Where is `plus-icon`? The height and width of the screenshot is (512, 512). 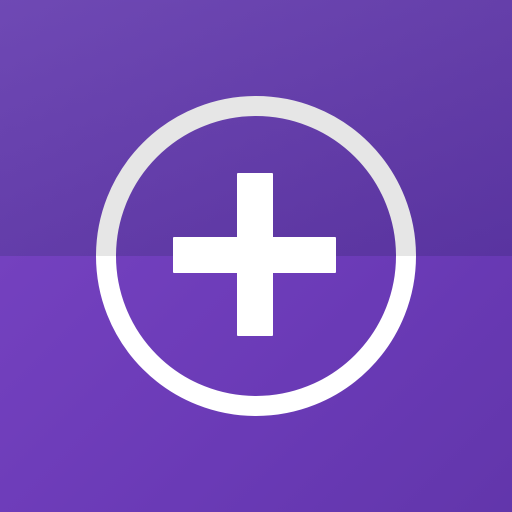 plus-icon is located at coordinates (254, 254).